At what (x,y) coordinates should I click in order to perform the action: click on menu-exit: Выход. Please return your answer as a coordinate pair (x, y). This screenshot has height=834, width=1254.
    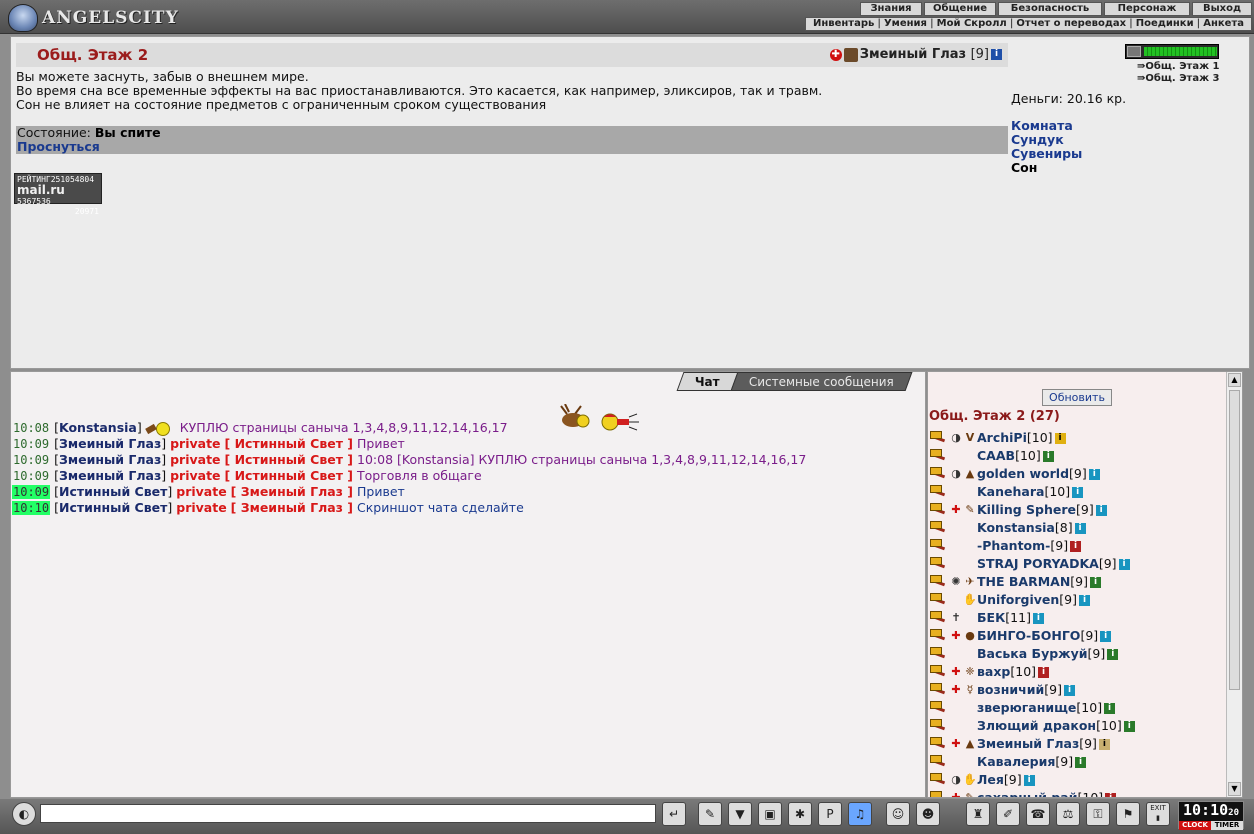
    Looking at the image, I should click on (1222, 9).